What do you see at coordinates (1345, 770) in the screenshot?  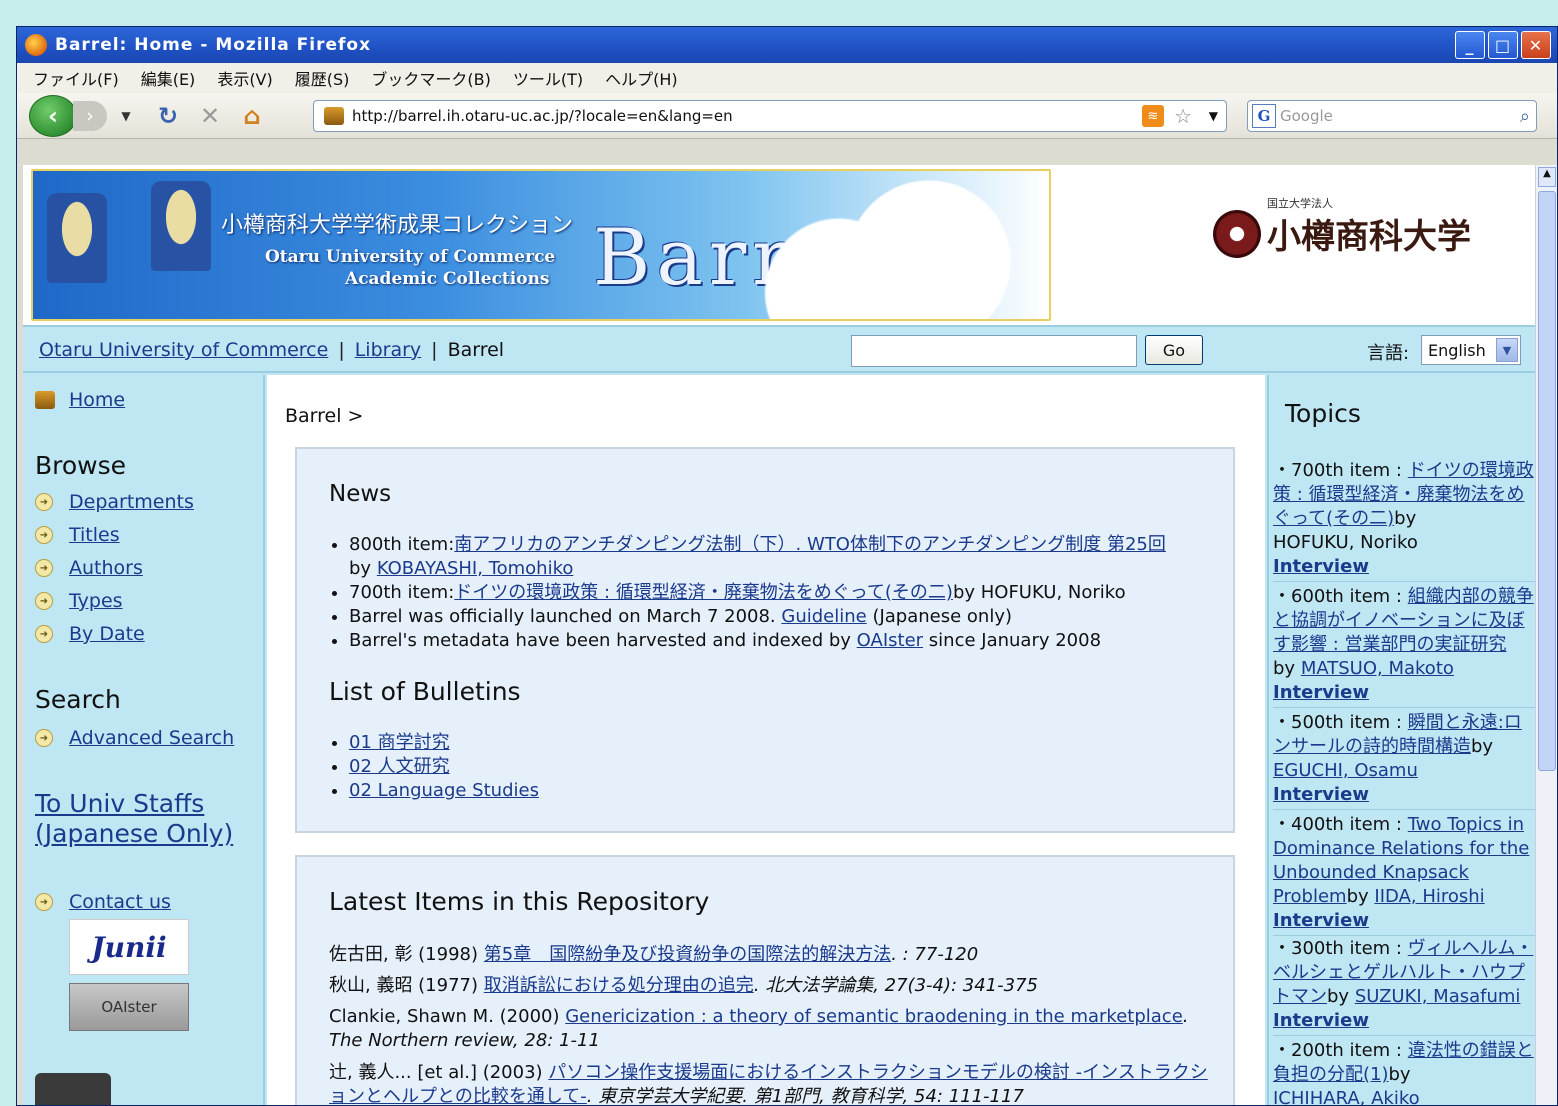 I see `topic-author-link: EGUCHI, Osamu` at bounding box center [1345, 770].